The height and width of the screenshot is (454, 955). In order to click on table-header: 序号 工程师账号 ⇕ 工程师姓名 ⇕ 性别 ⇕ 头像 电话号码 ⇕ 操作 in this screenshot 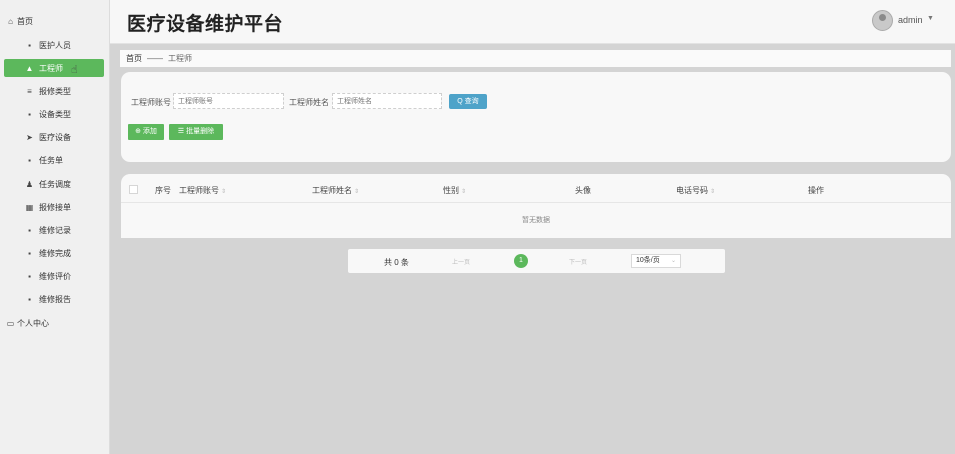, I will do `click(536, 188)`.